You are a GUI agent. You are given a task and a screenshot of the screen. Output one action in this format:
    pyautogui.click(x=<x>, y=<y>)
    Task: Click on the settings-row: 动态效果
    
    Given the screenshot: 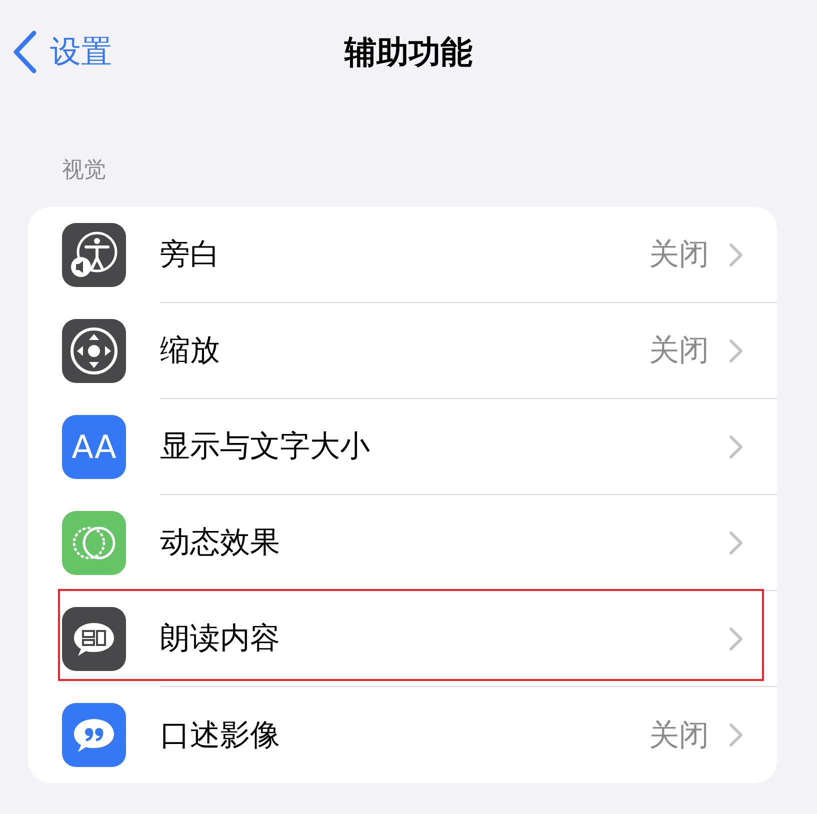 What is the action you would take?
    pyautogui.click(x=402, y=543)
    